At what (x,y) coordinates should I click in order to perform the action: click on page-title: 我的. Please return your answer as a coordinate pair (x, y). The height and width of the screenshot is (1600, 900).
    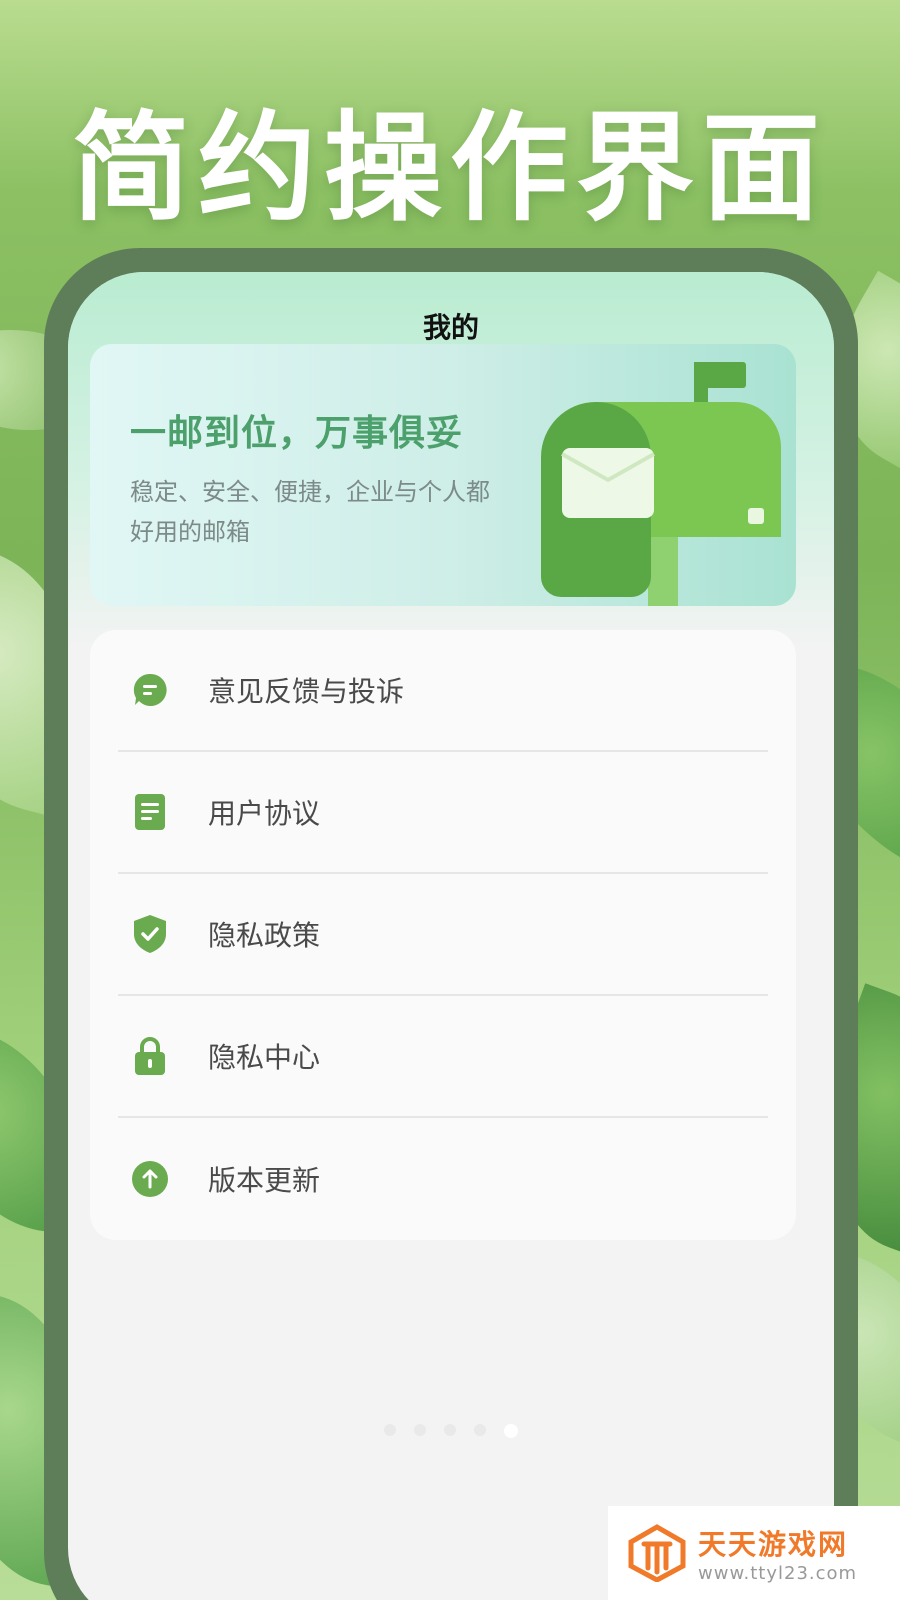
    Looking at the image, I should click on (450, 327).